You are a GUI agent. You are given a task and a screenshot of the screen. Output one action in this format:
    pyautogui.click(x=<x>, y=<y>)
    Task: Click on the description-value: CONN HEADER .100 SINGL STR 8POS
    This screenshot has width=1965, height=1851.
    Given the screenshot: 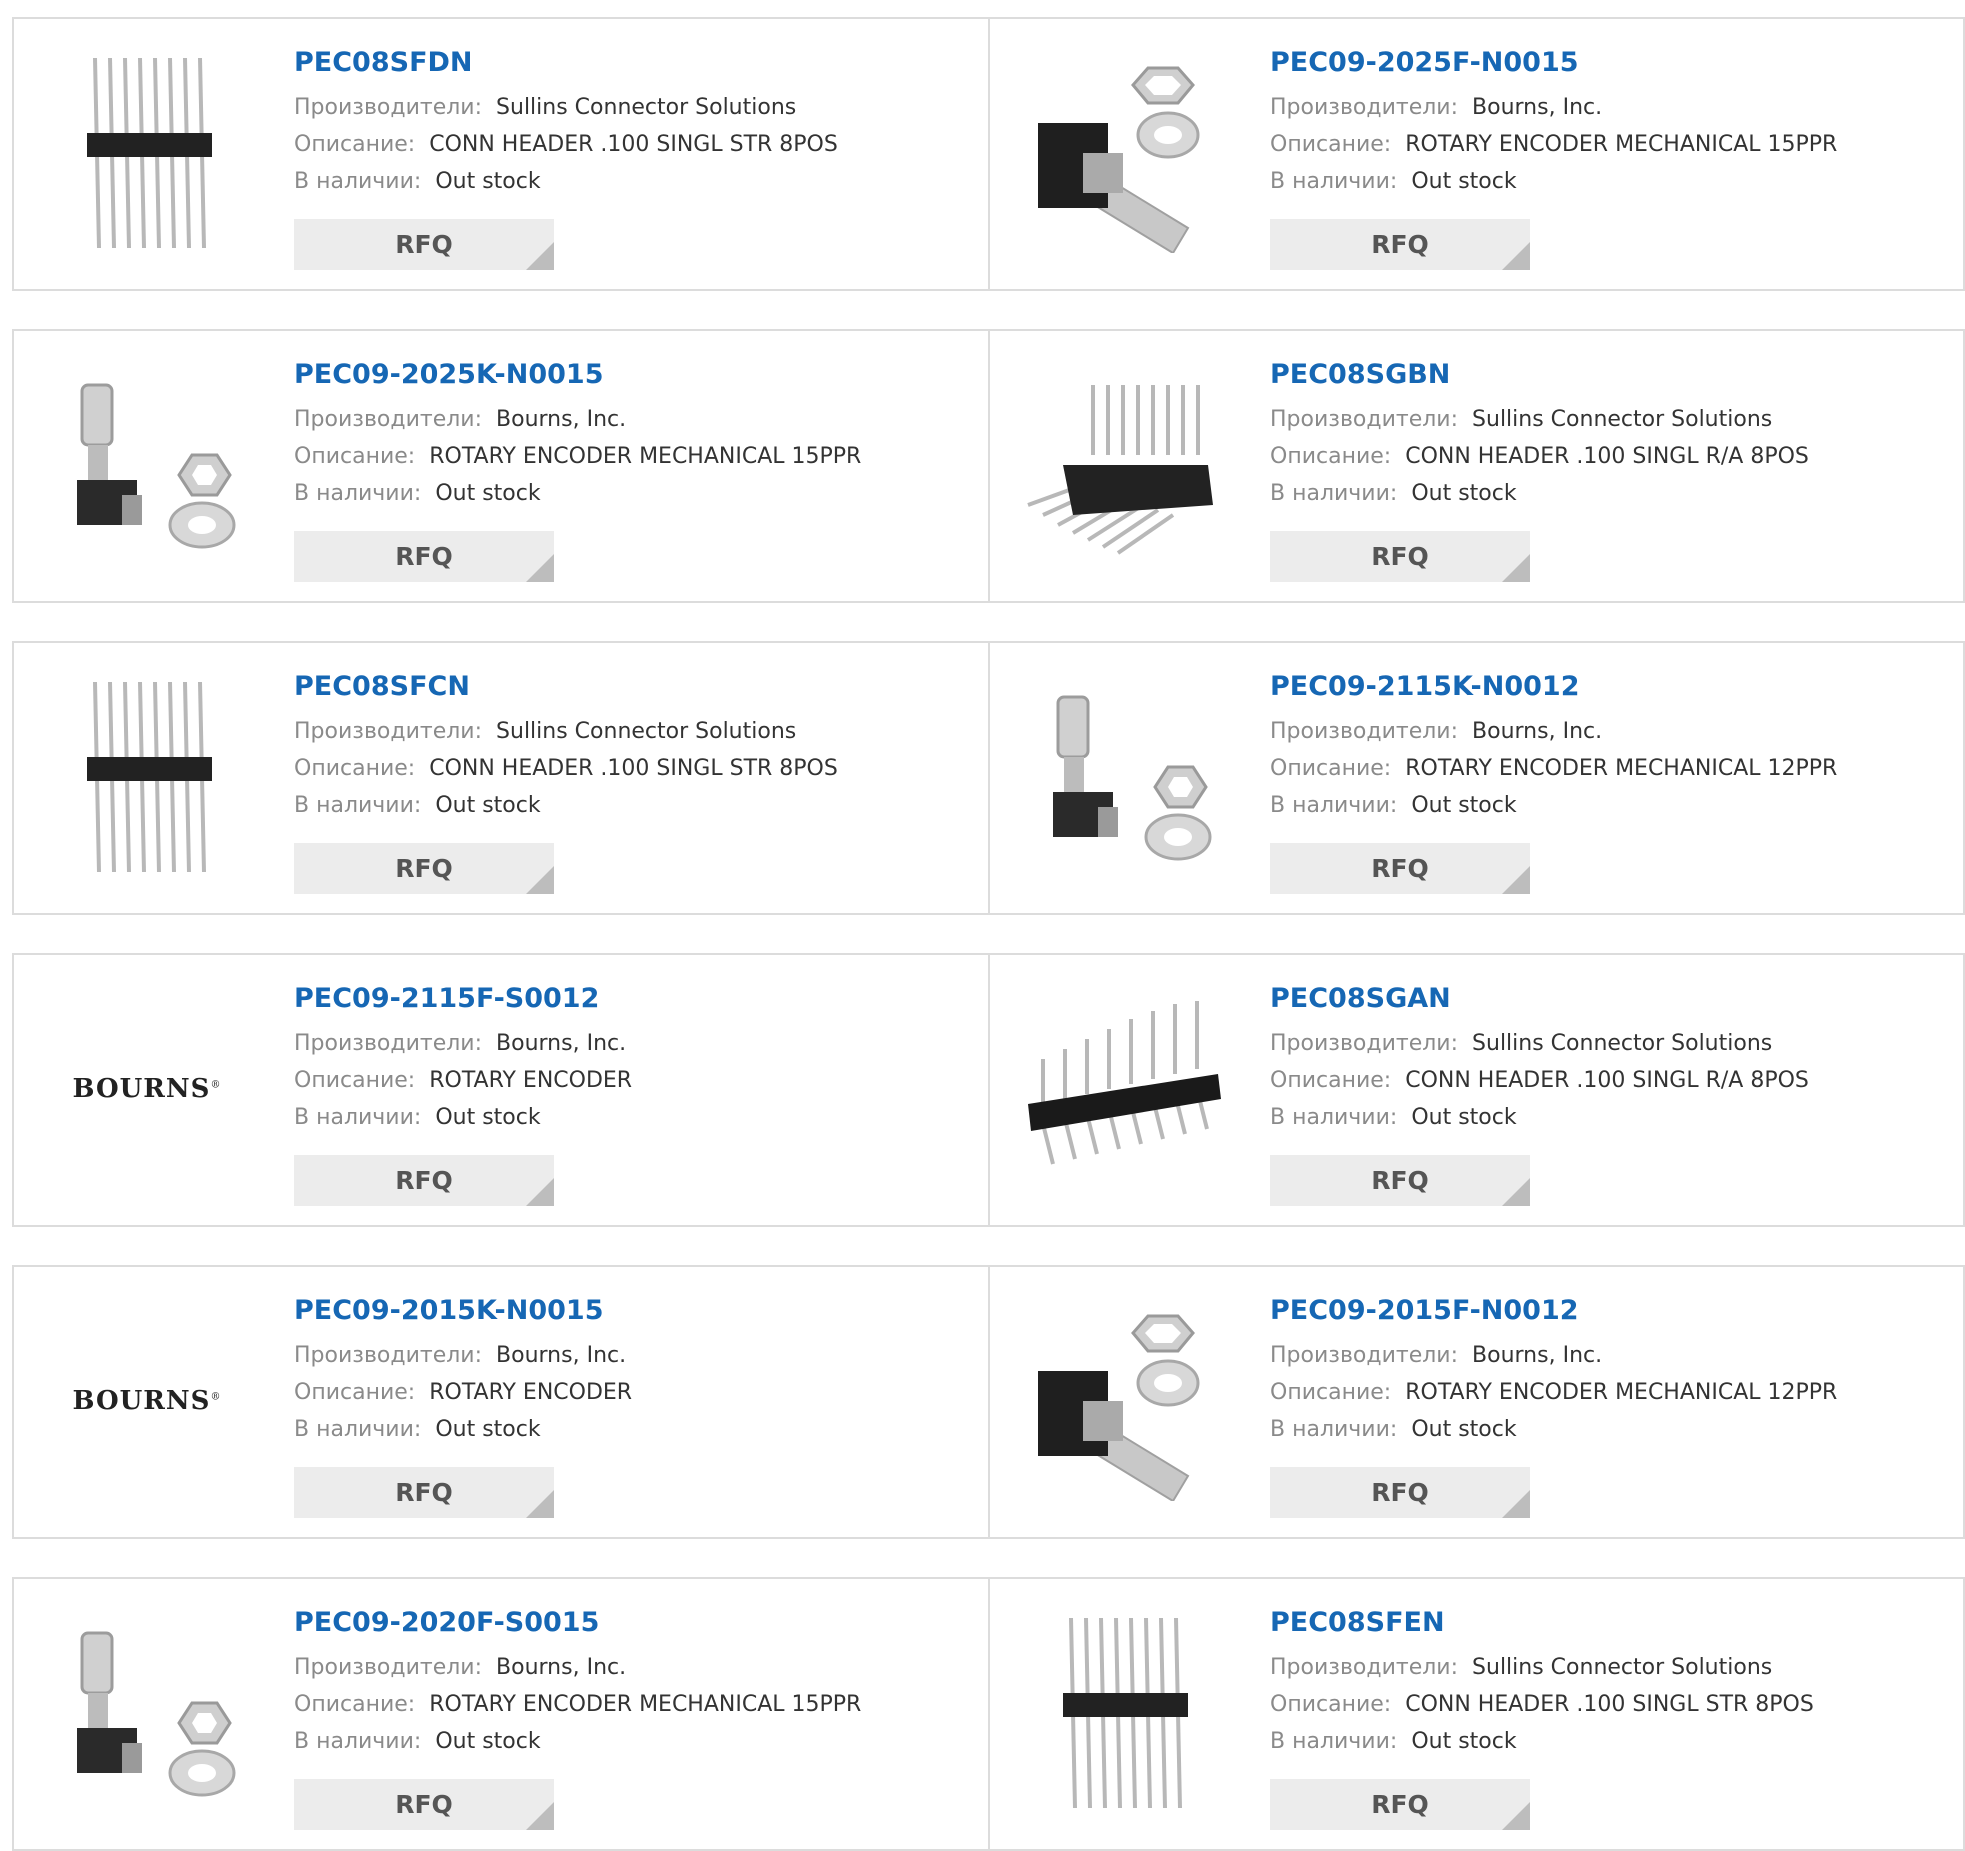 What is the action you would take?
    pyautogui.click(x=633, y=144)
    